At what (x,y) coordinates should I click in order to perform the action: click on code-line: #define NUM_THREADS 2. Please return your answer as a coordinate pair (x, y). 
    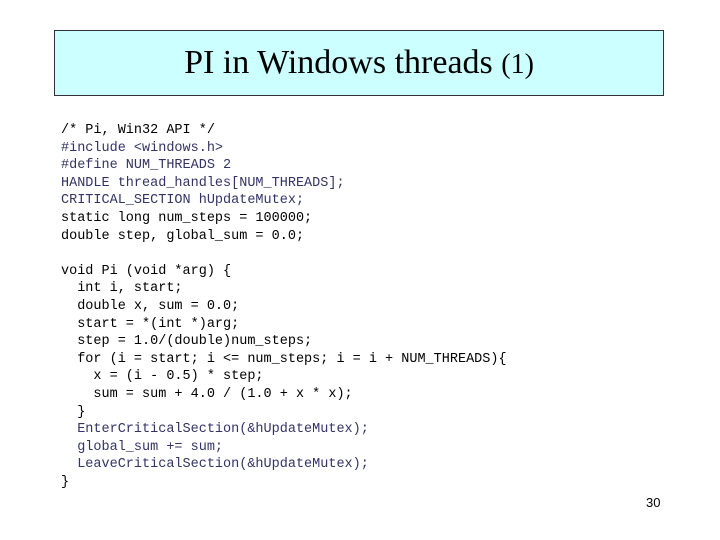
    Looking at the image, I should click on (146, 166).